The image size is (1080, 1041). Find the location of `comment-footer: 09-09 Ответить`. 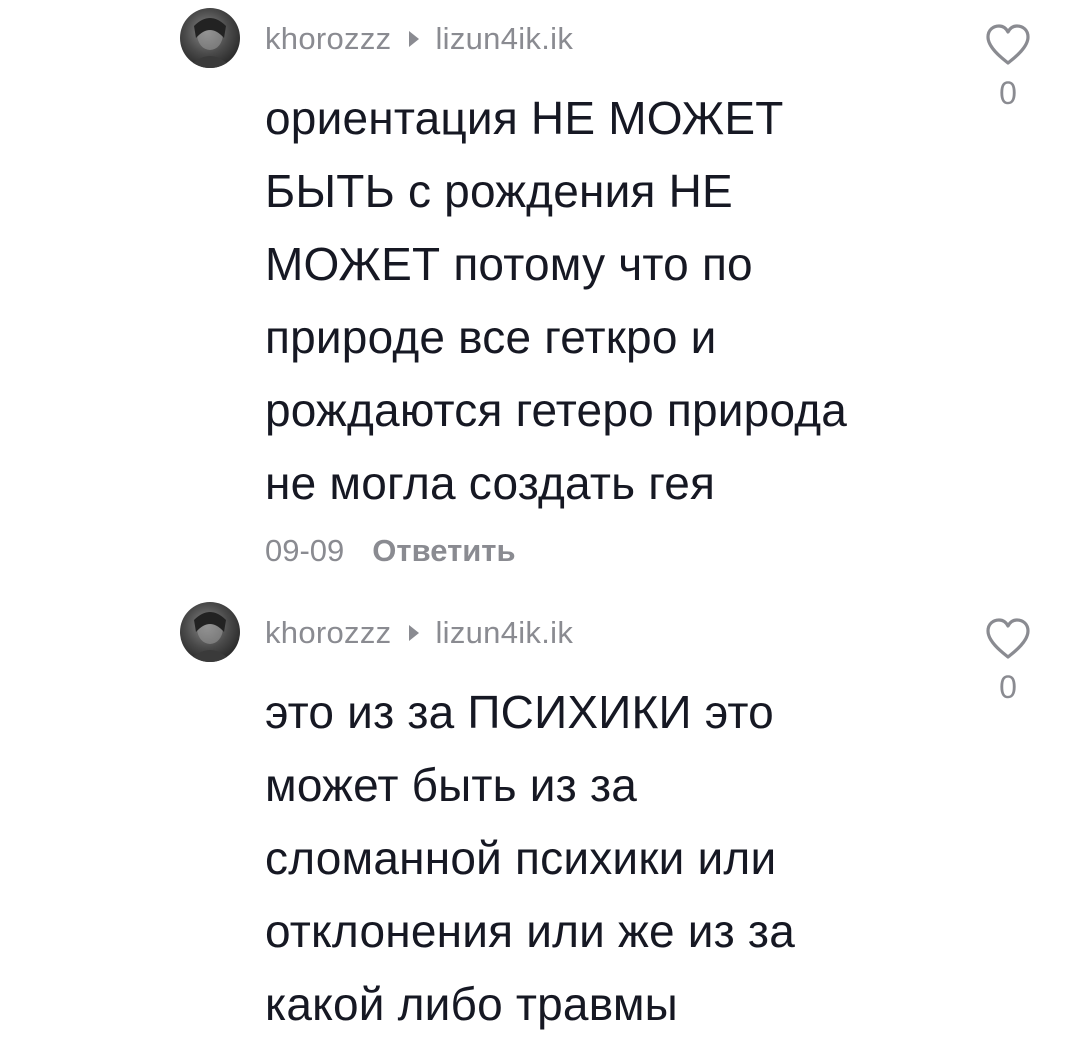

comment-footer: 09-09 Ответить is located at coordinates (390, 551).